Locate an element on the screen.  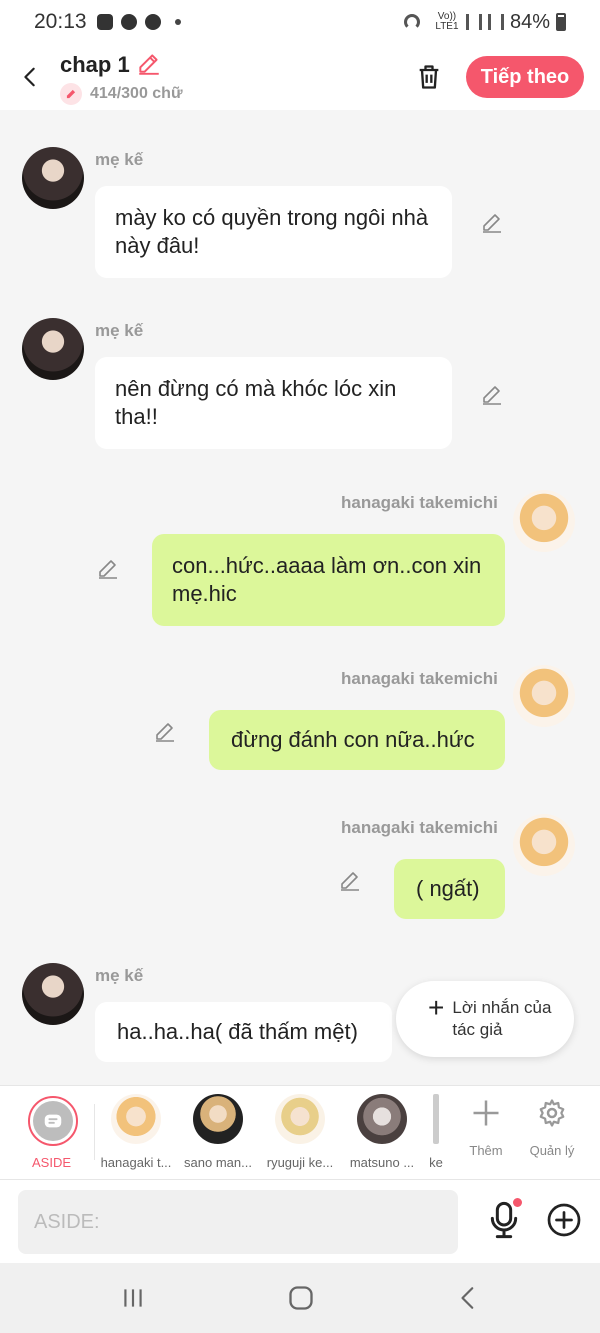
input-bar is located at coordinates (300, 1221).